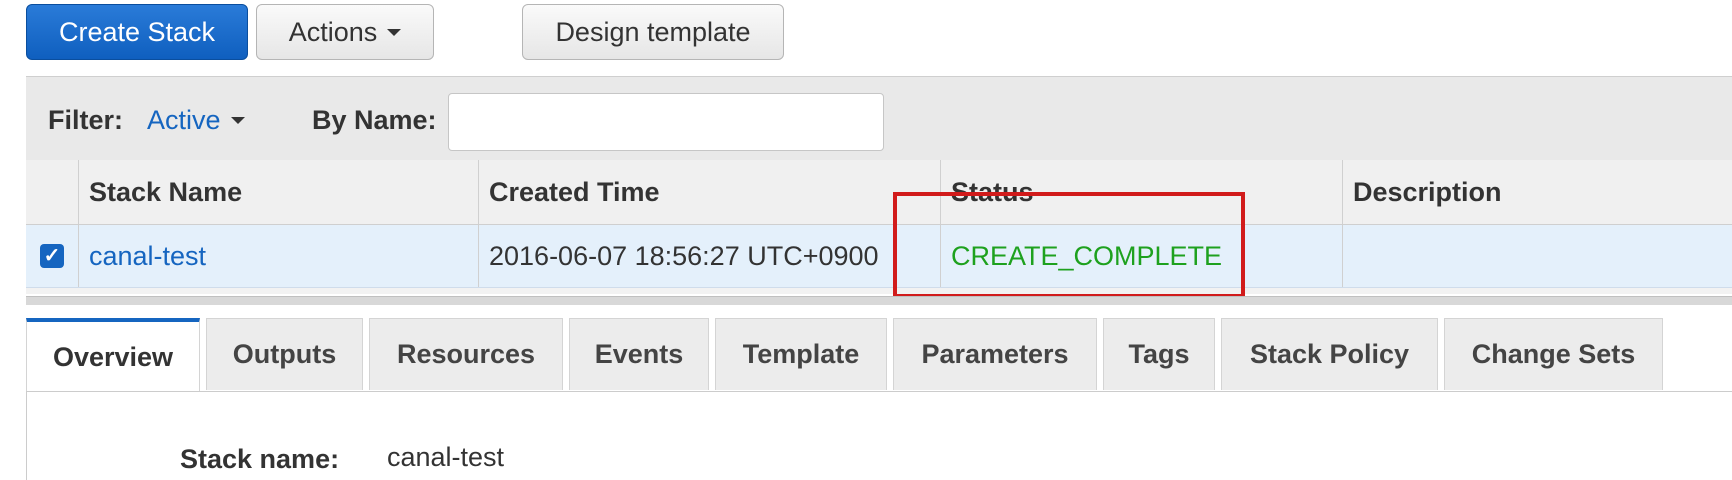  What do you see at coordinates (666, 122) in the screenshot?
I see `by-name-input` at bounding box center [666, 122].